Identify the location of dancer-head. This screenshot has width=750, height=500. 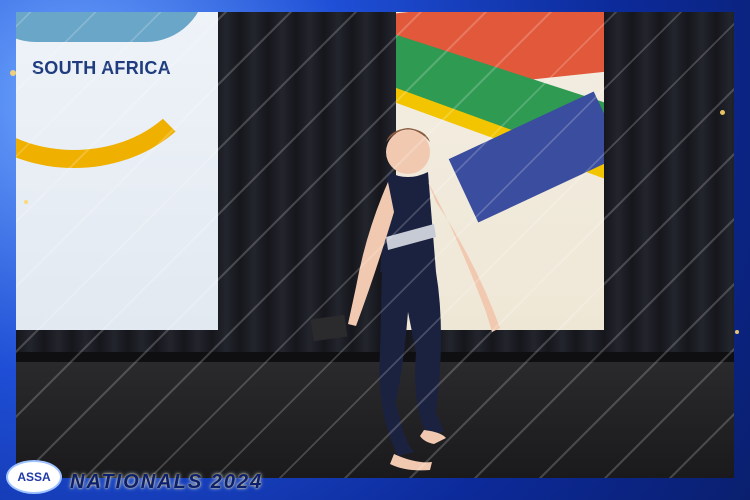
(408, 152).